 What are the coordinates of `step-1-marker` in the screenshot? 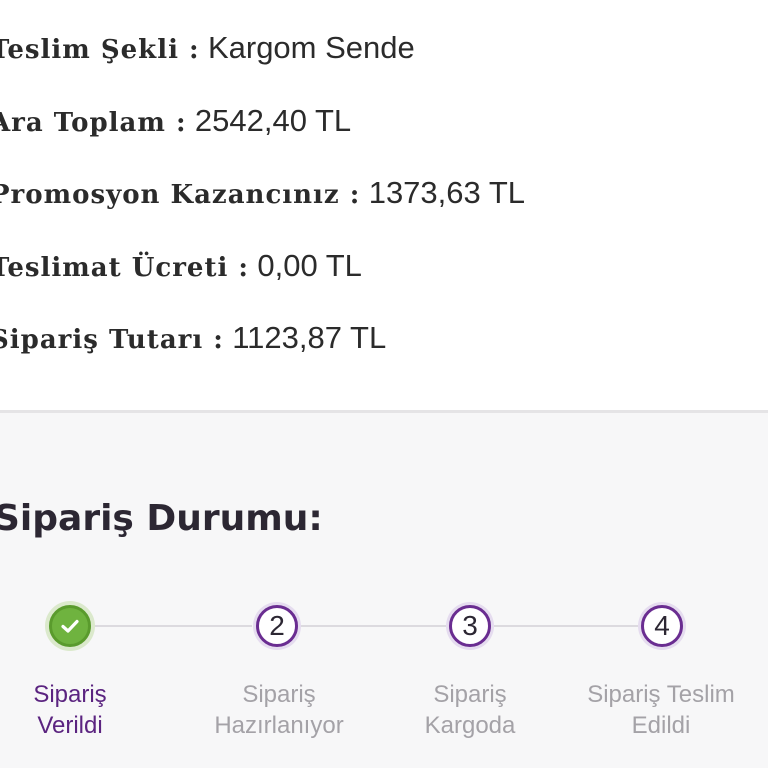 It's located at (70, 626).